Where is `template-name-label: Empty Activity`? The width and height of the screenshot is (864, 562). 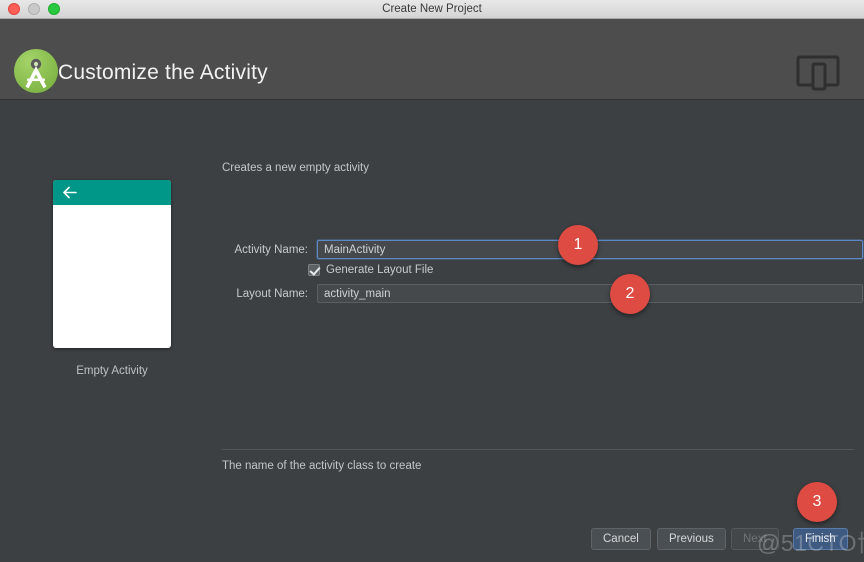
template-name-label: Empty Activity is located at coordinates (112, 371).